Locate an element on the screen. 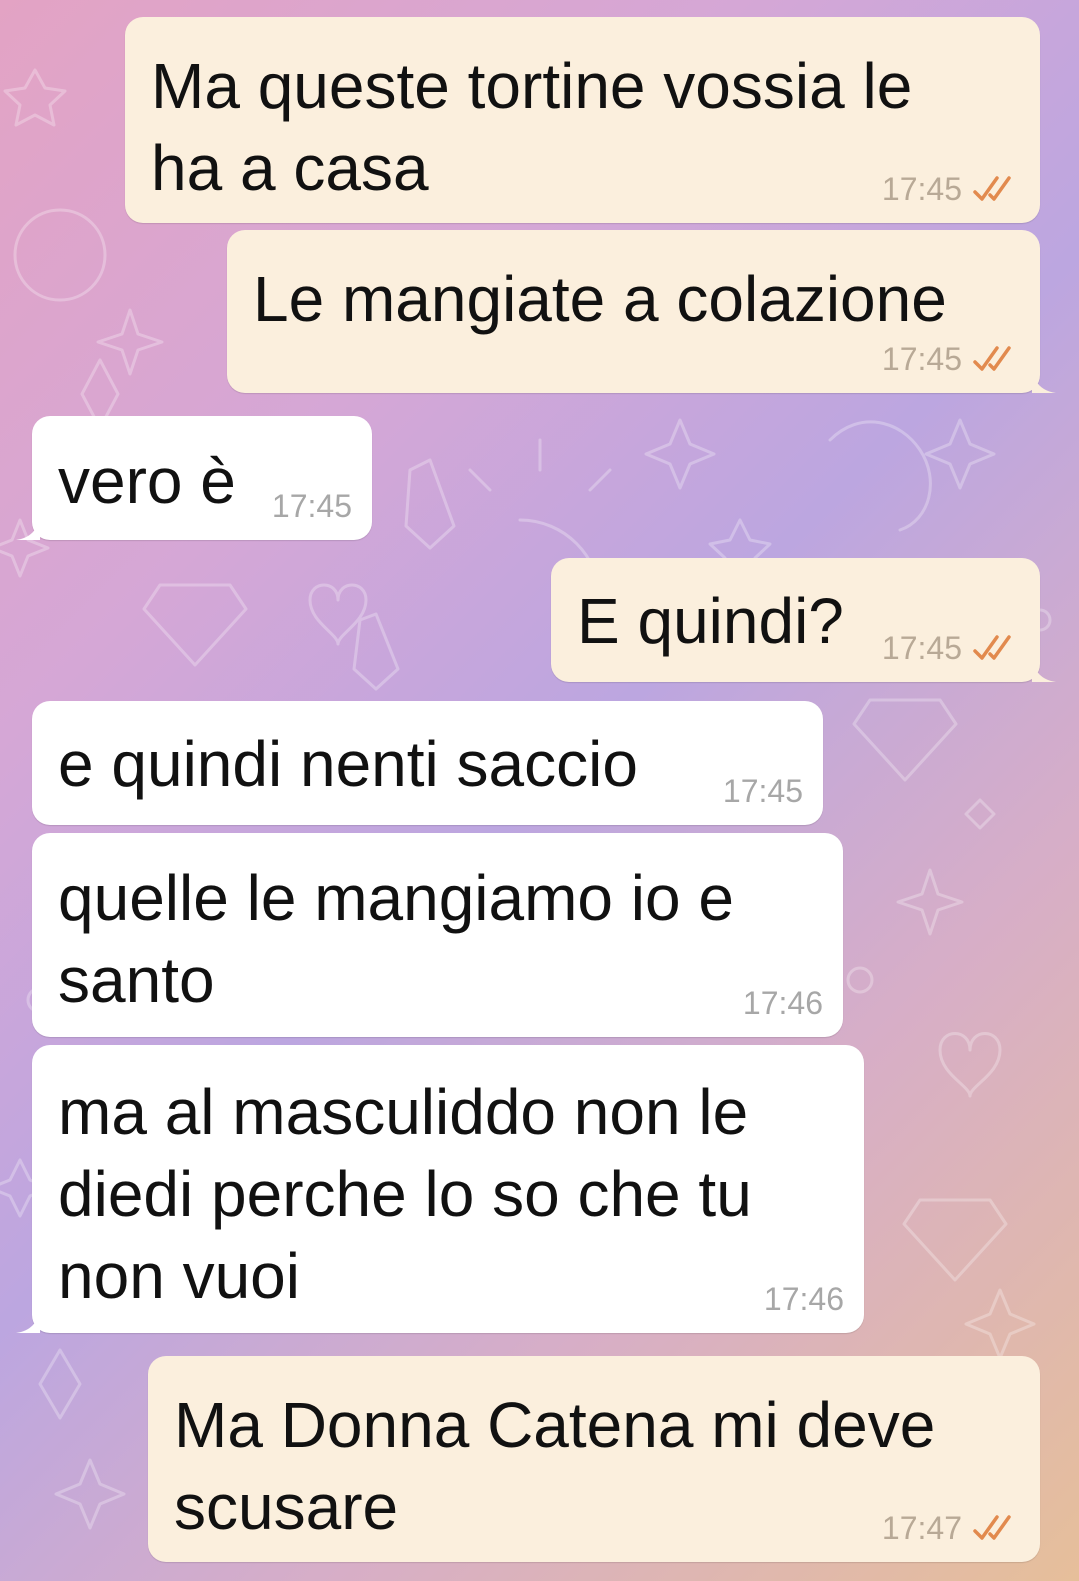  message-text: e quindi nenti saccio is located at coordinates (348, 764).